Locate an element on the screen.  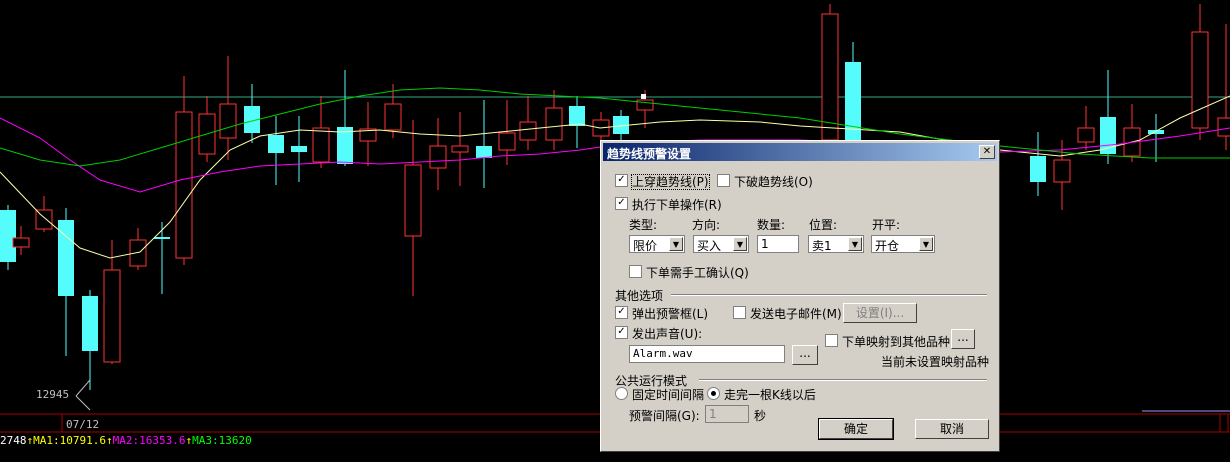
cross-up-checkbox: ✓ 上穿趋势线(P) is located at coordinates (662, 181).